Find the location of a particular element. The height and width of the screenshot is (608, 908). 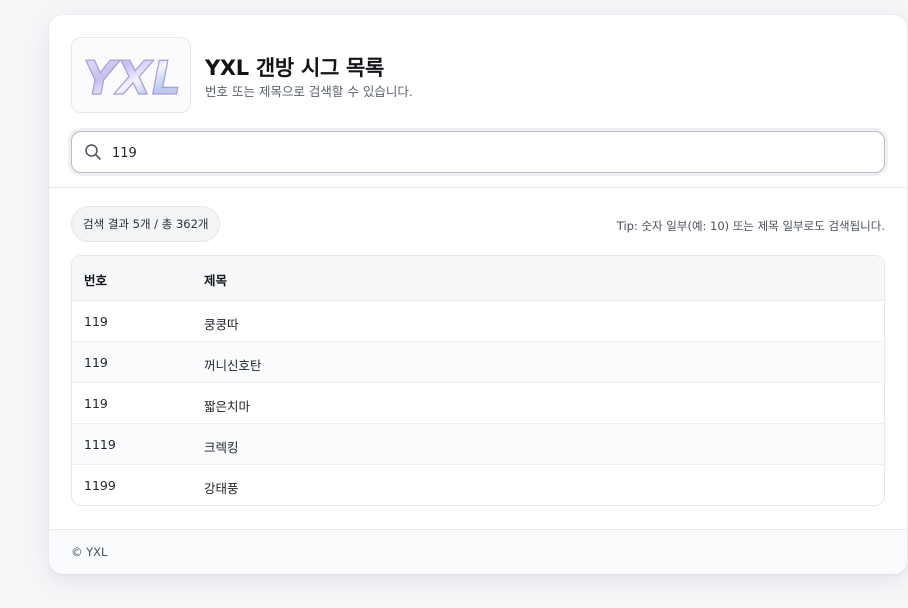

row-title: 짧은치마 is located at coordinates (227, 406).